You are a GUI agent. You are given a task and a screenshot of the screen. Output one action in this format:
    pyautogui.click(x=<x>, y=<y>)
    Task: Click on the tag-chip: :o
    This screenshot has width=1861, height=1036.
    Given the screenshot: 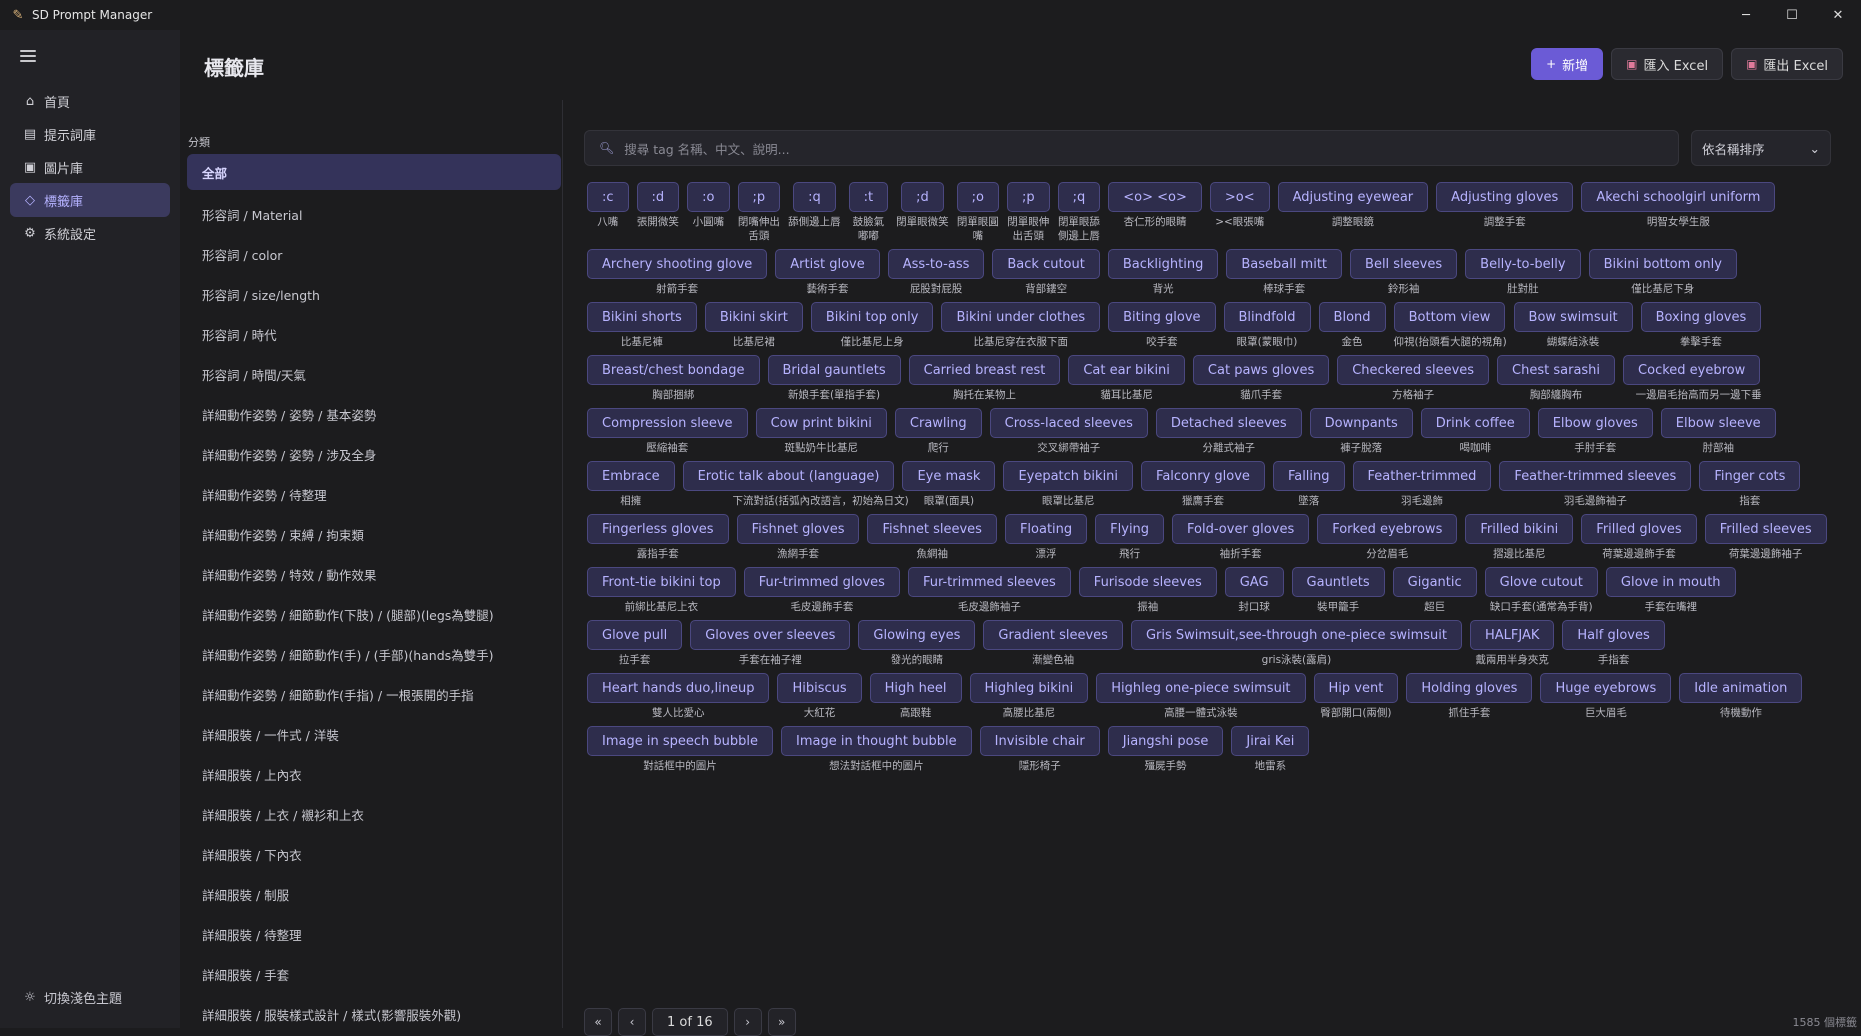 What is the action you would take?
    pyautogui.click(x=708, y=197)
    